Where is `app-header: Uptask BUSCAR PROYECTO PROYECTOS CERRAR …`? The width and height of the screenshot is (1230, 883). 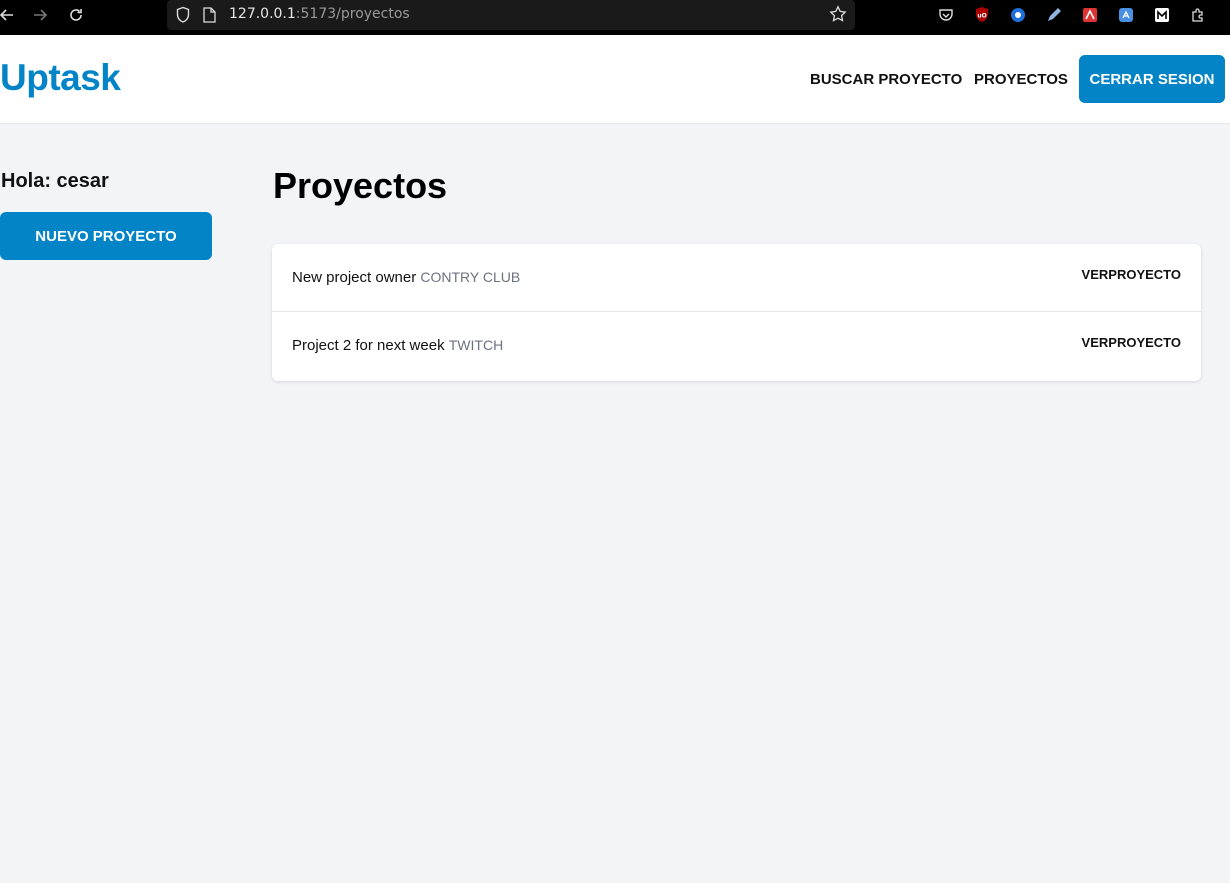
app-header: Uptask BUSCAR PROYECTO PROYECTOS CERRAR … is located at coordinates (615, 79).